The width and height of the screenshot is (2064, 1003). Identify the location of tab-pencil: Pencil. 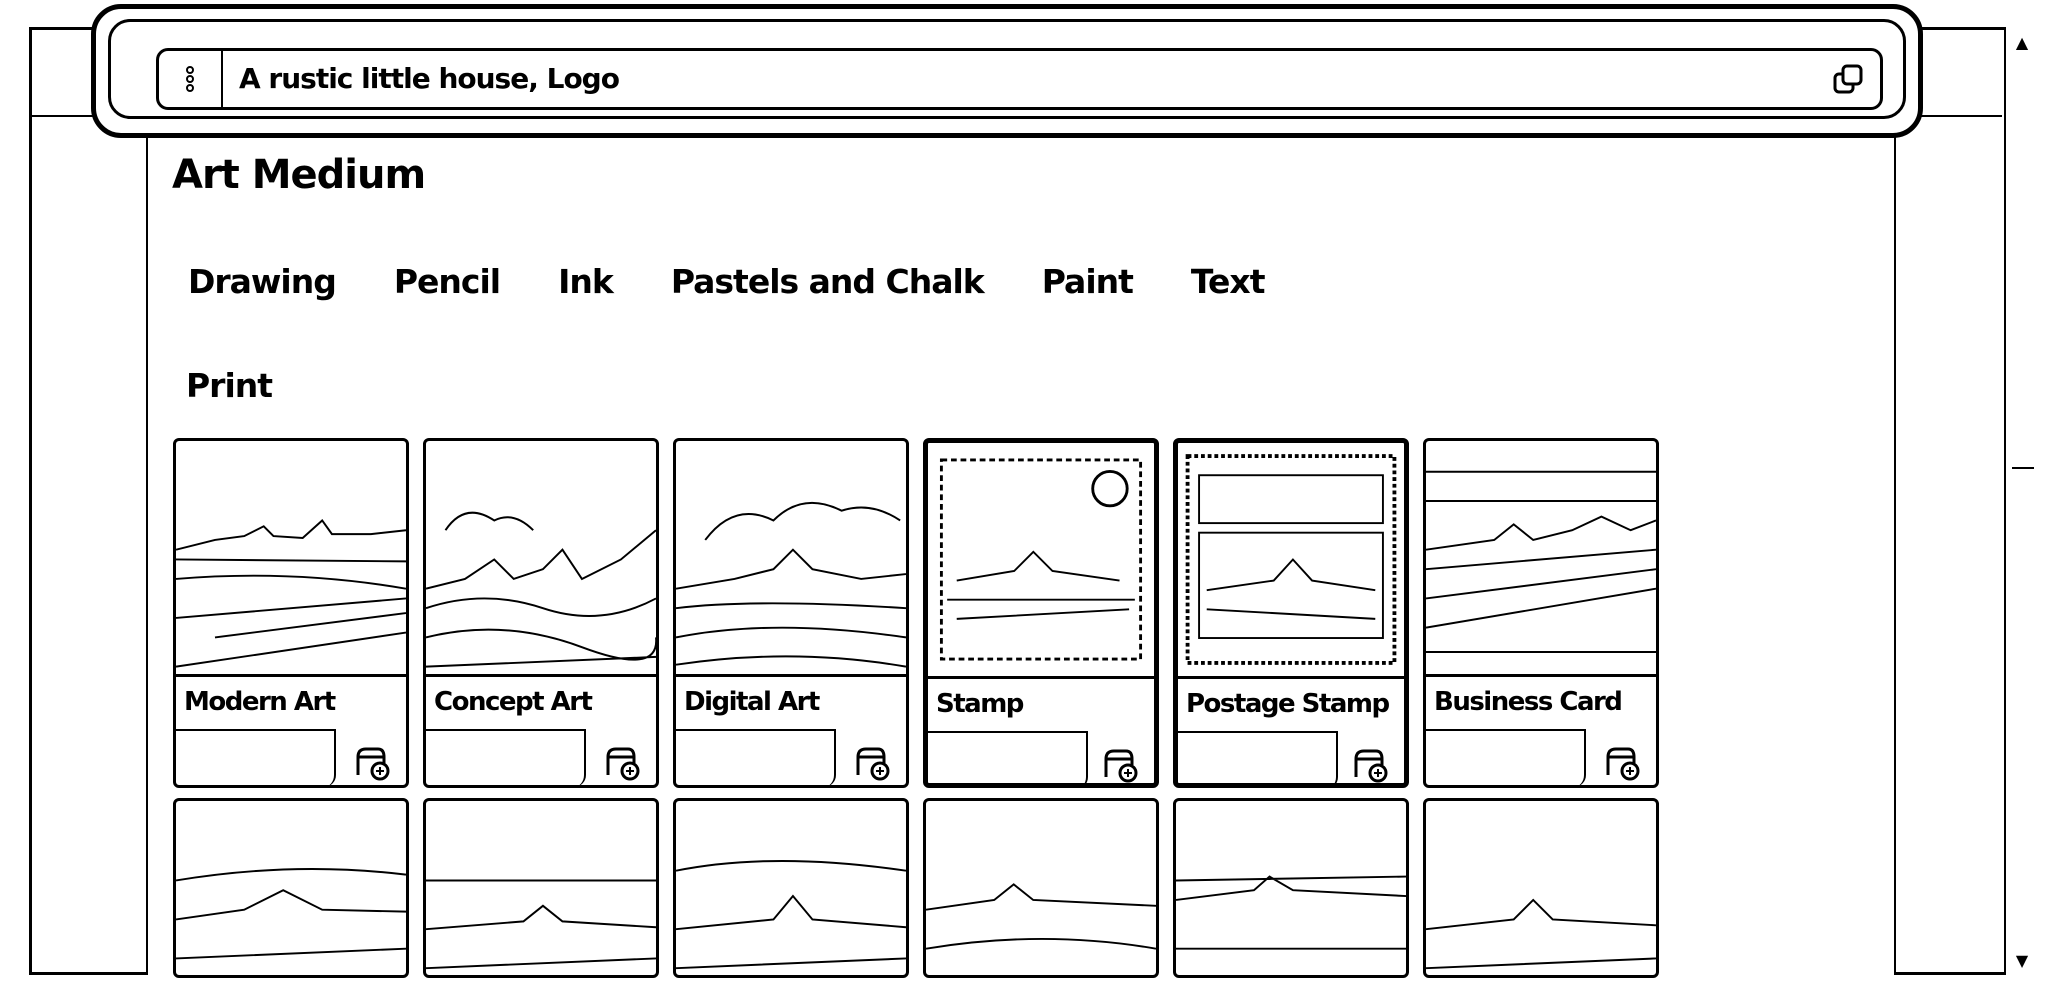
(447, 282).